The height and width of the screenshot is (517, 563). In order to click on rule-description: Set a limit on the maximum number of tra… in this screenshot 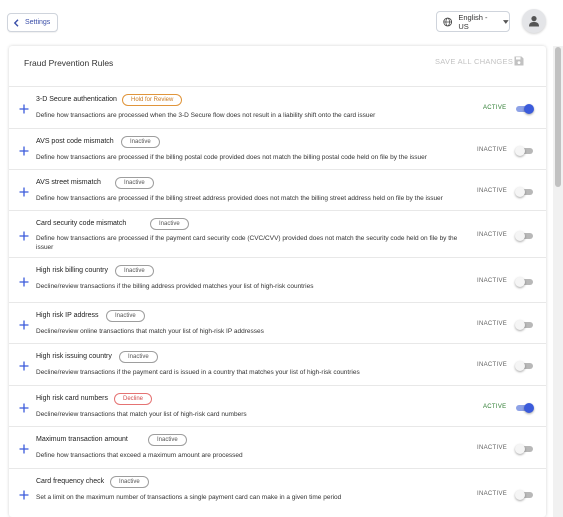, I will do `click(189, 497)`.